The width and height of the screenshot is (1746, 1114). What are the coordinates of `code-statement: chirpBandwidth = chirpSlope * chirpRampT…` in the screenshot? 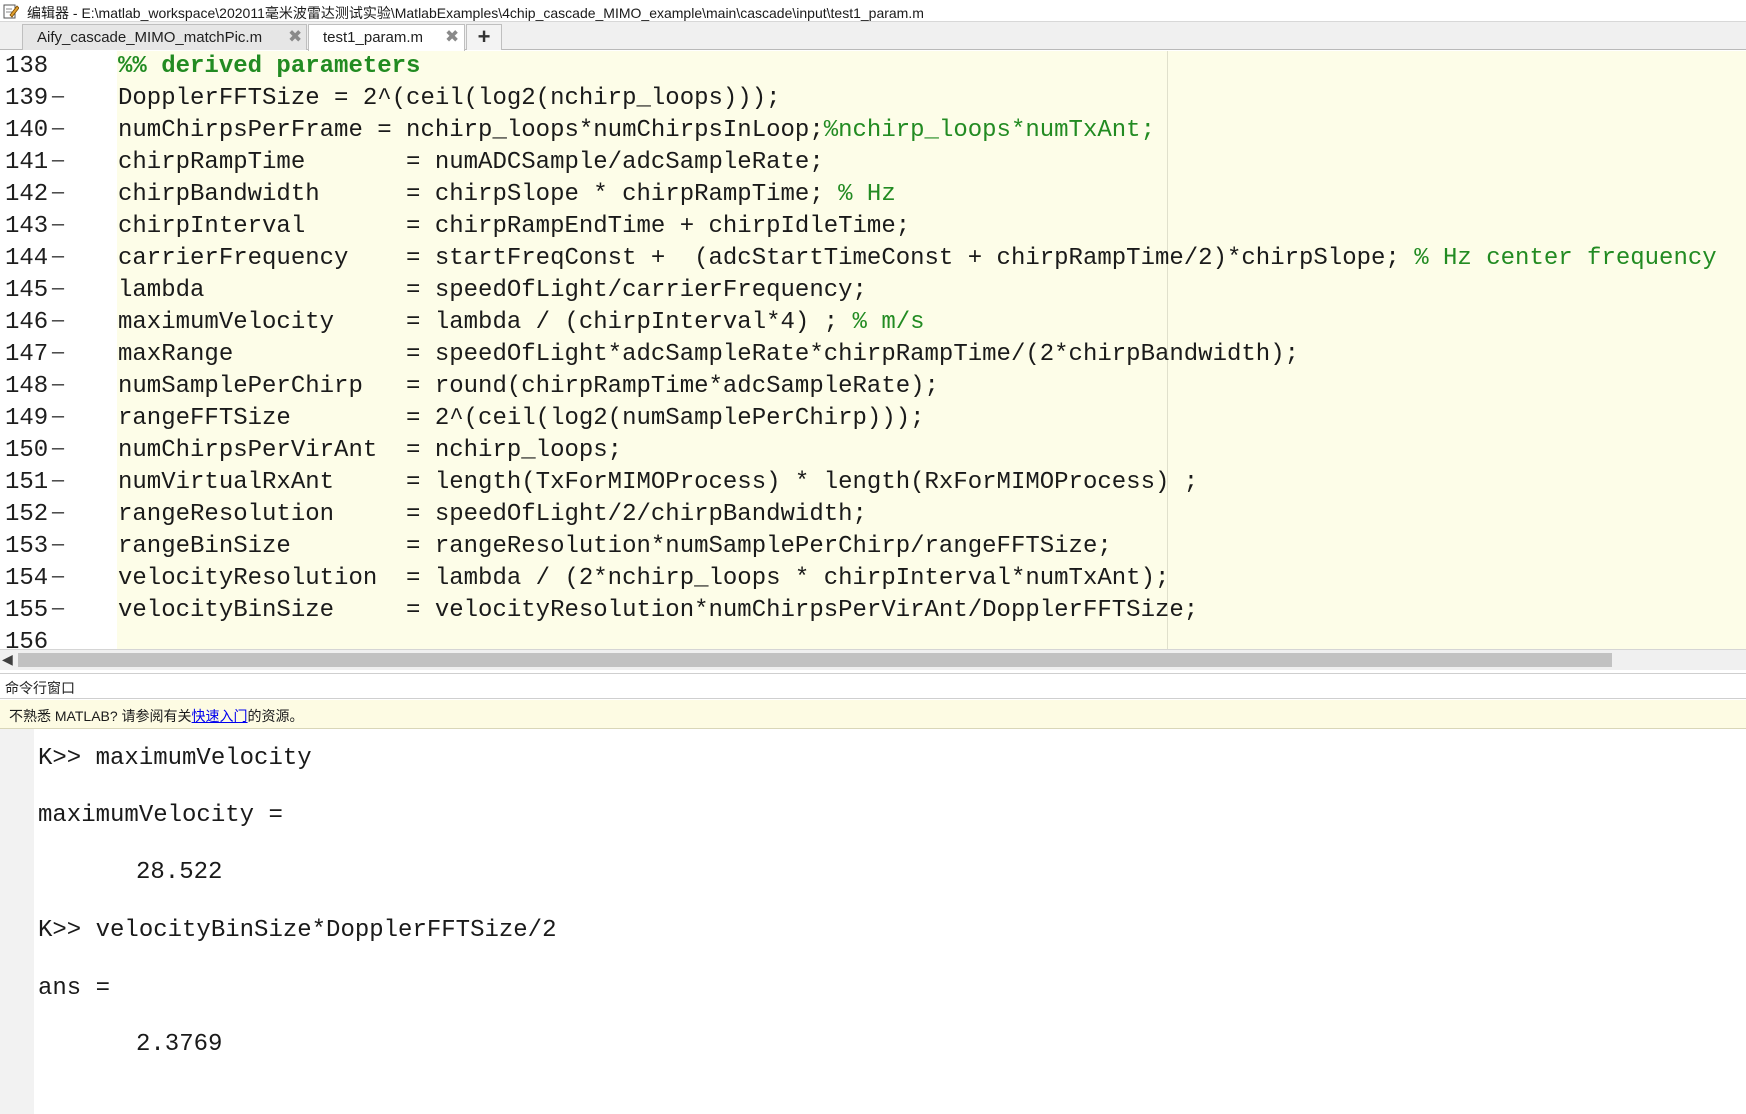 It's located at (478, 194).